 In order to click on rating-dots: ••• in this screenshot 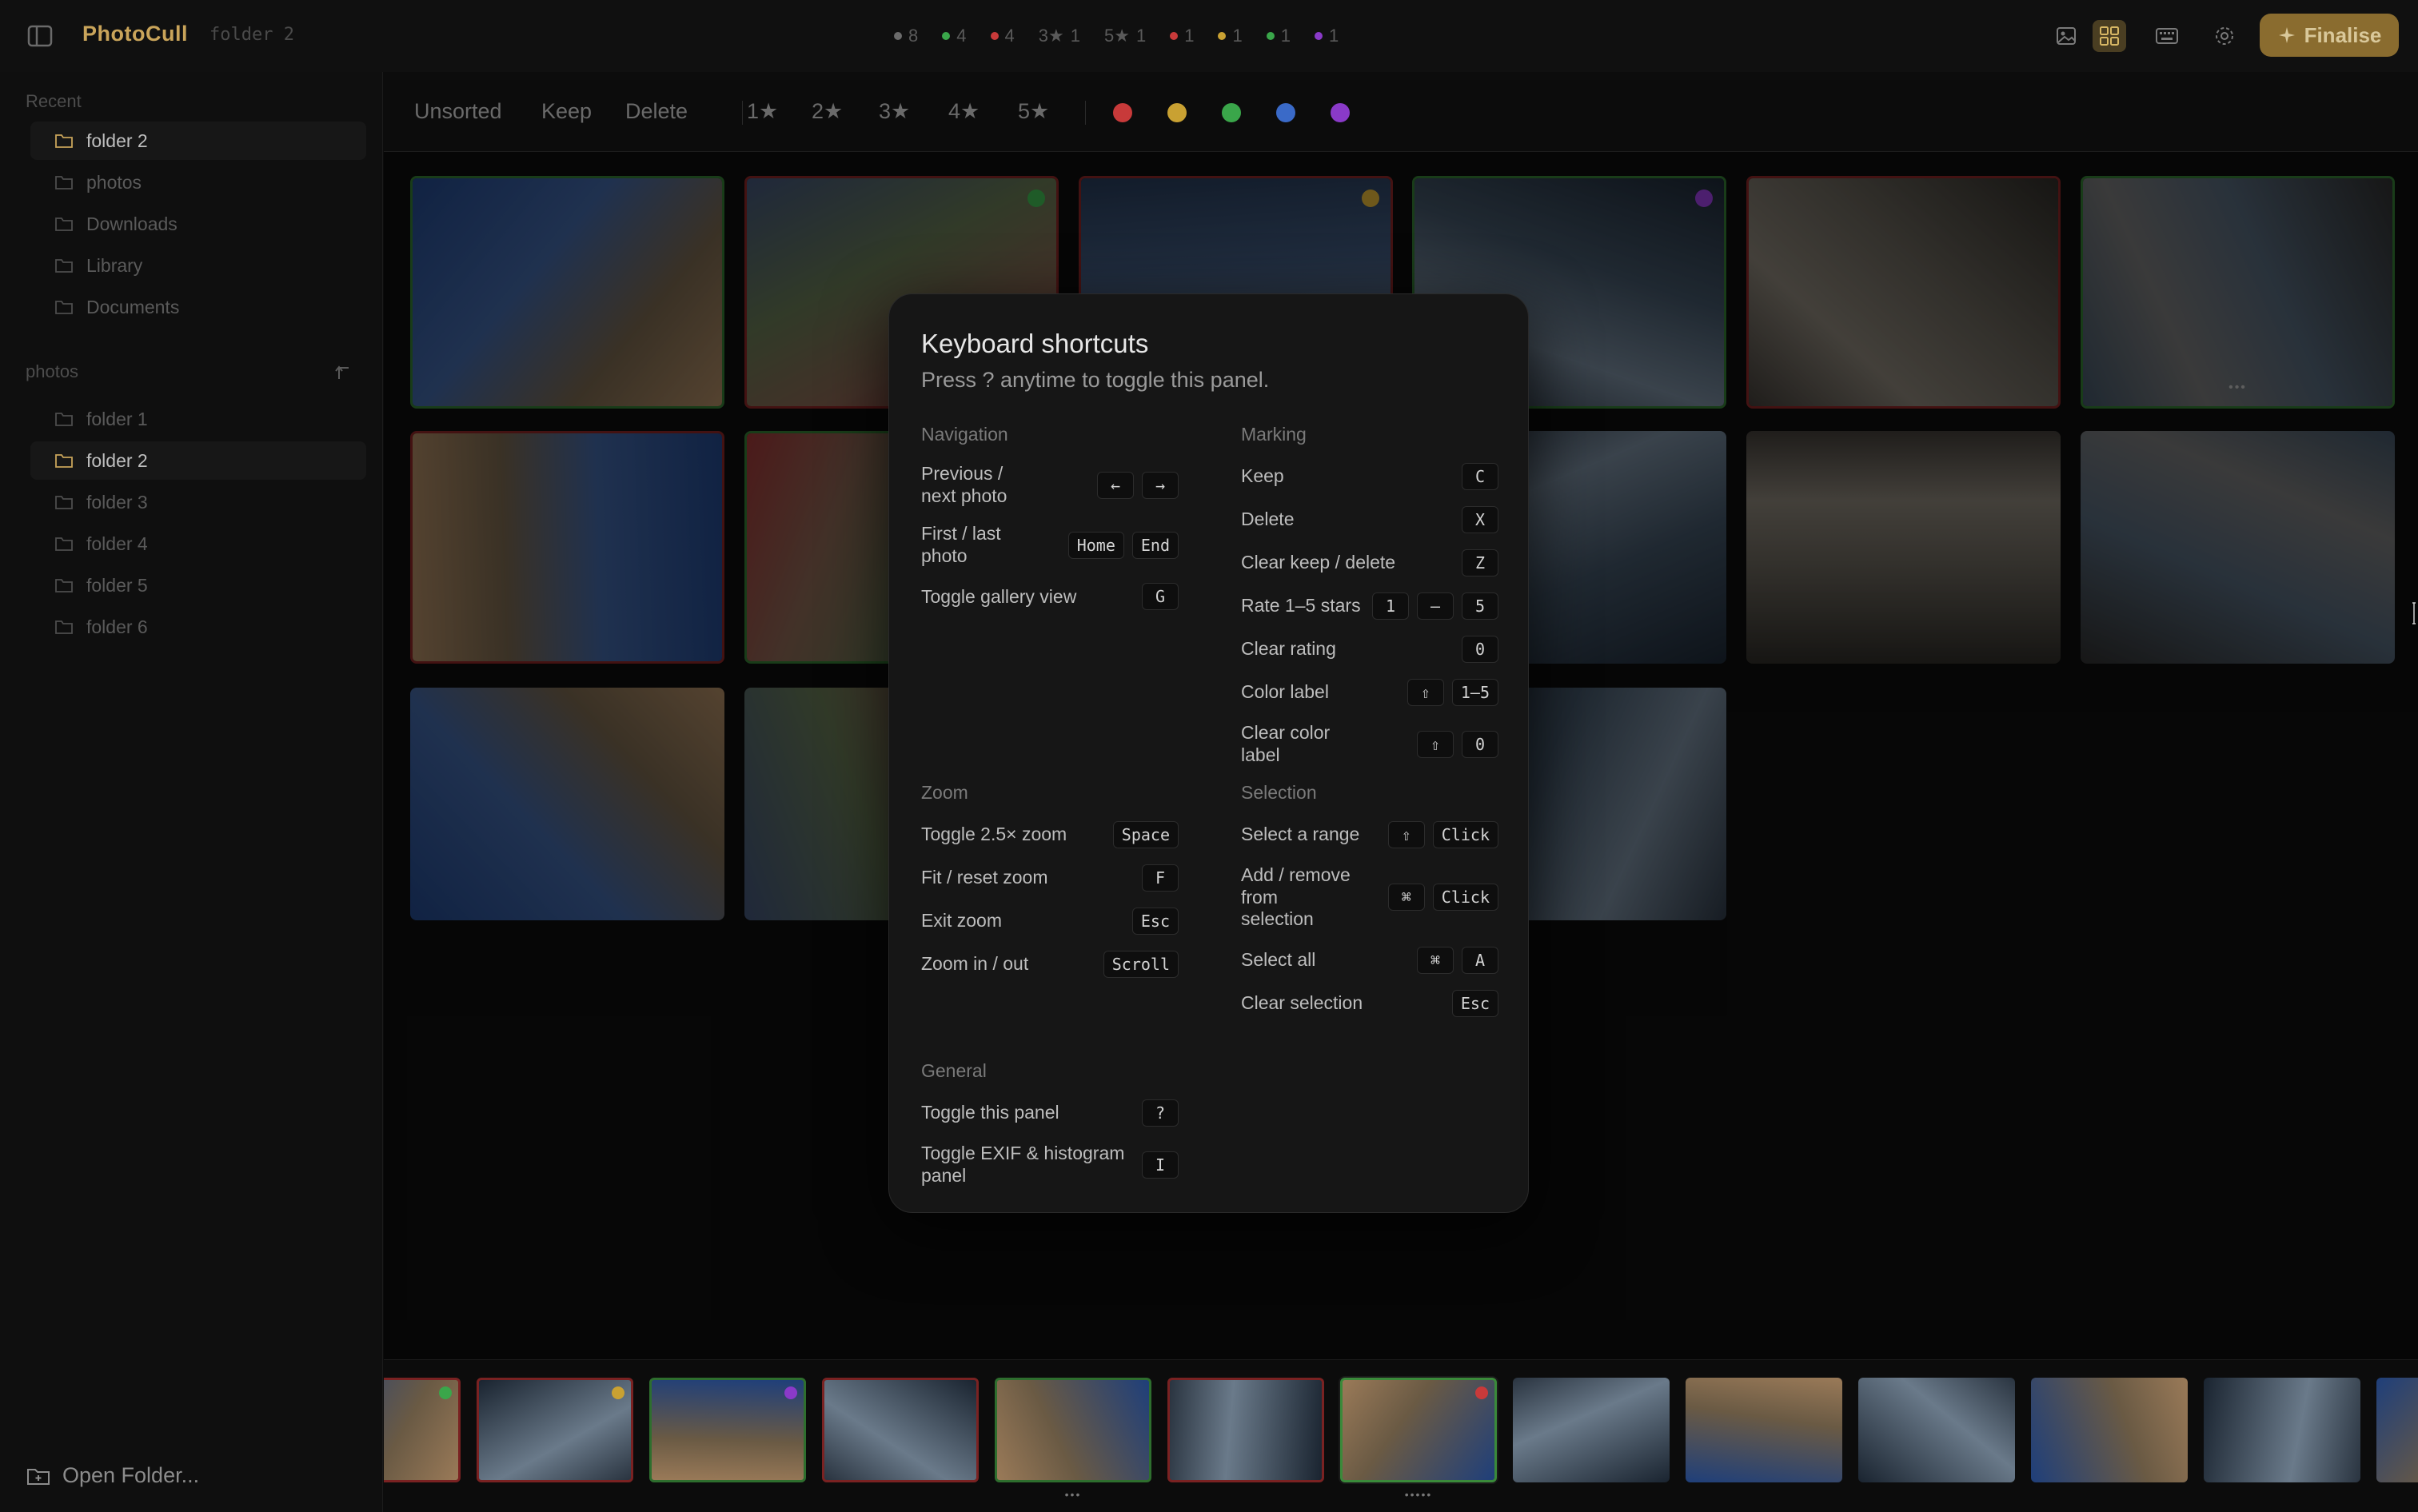, I will do `click(1073, 1494)`.